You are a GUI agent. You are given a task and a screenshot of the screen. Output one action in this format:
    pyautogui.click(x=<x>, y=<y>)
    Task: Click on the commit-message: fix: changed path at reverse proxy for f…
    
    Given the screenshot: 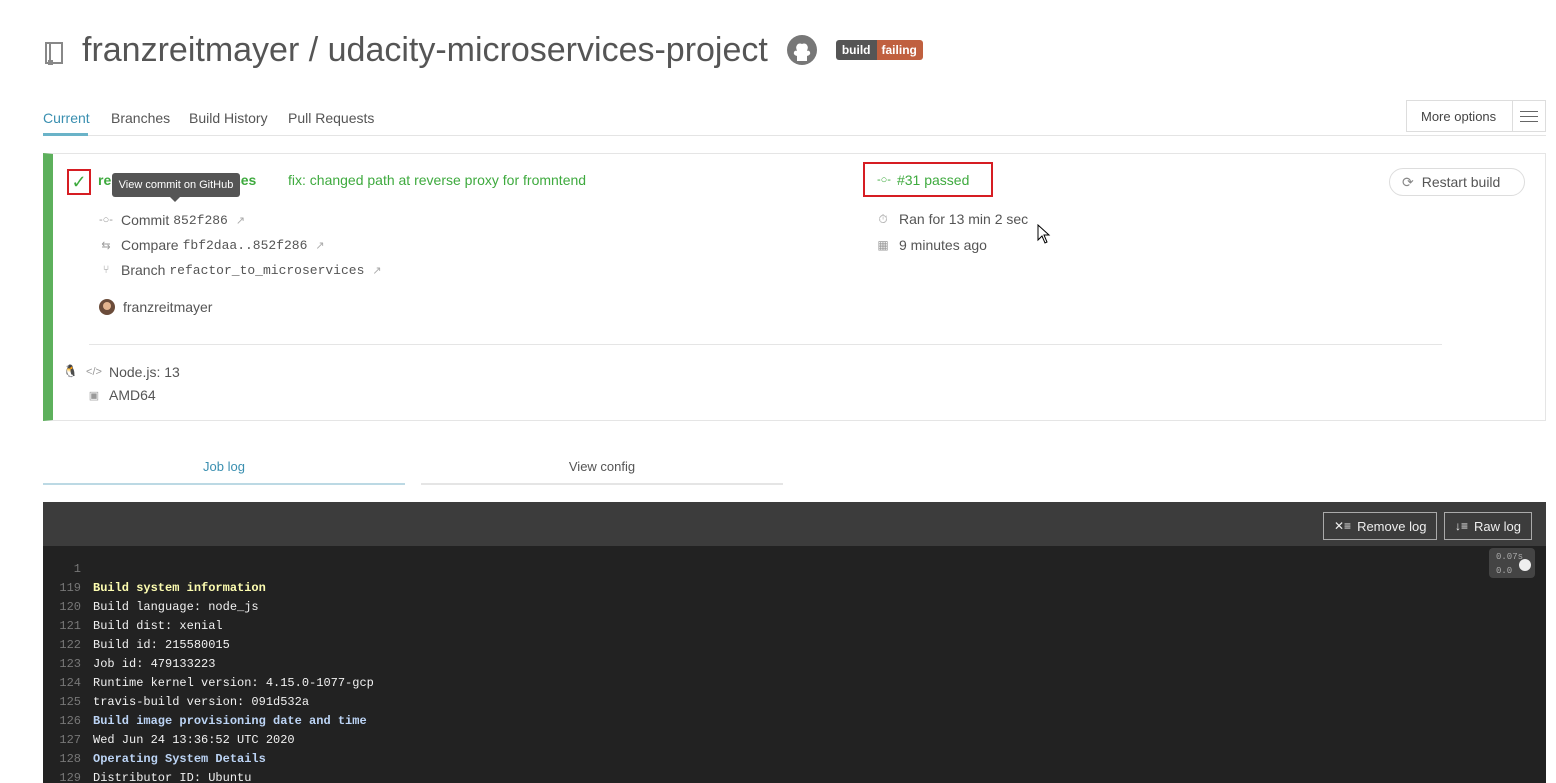 What is the action you would take?
    pyautogui.click(x=437, y=180)
    